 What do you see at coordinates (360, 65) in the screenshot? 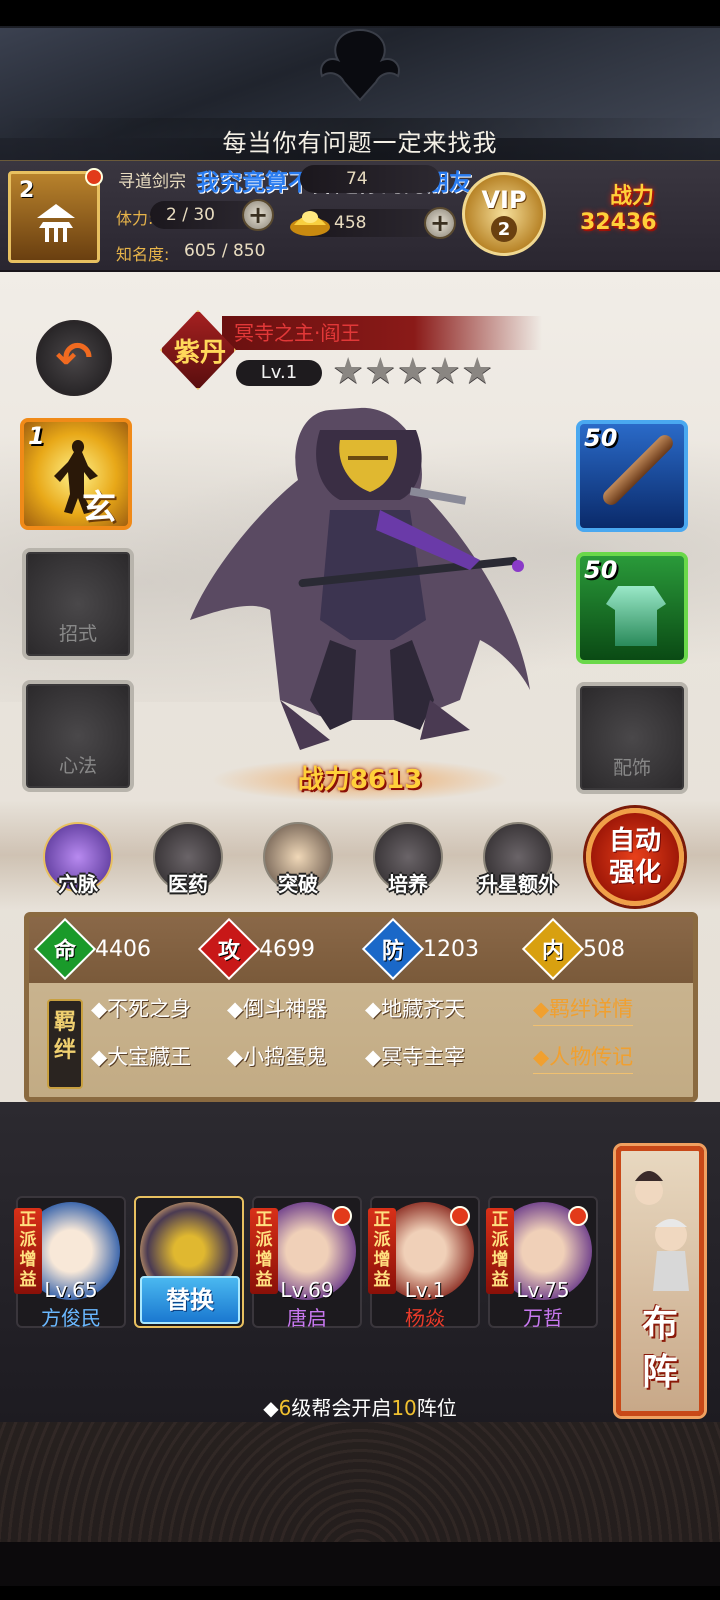
I see `roof-ornament-icon` at bounding box center [360, 65].